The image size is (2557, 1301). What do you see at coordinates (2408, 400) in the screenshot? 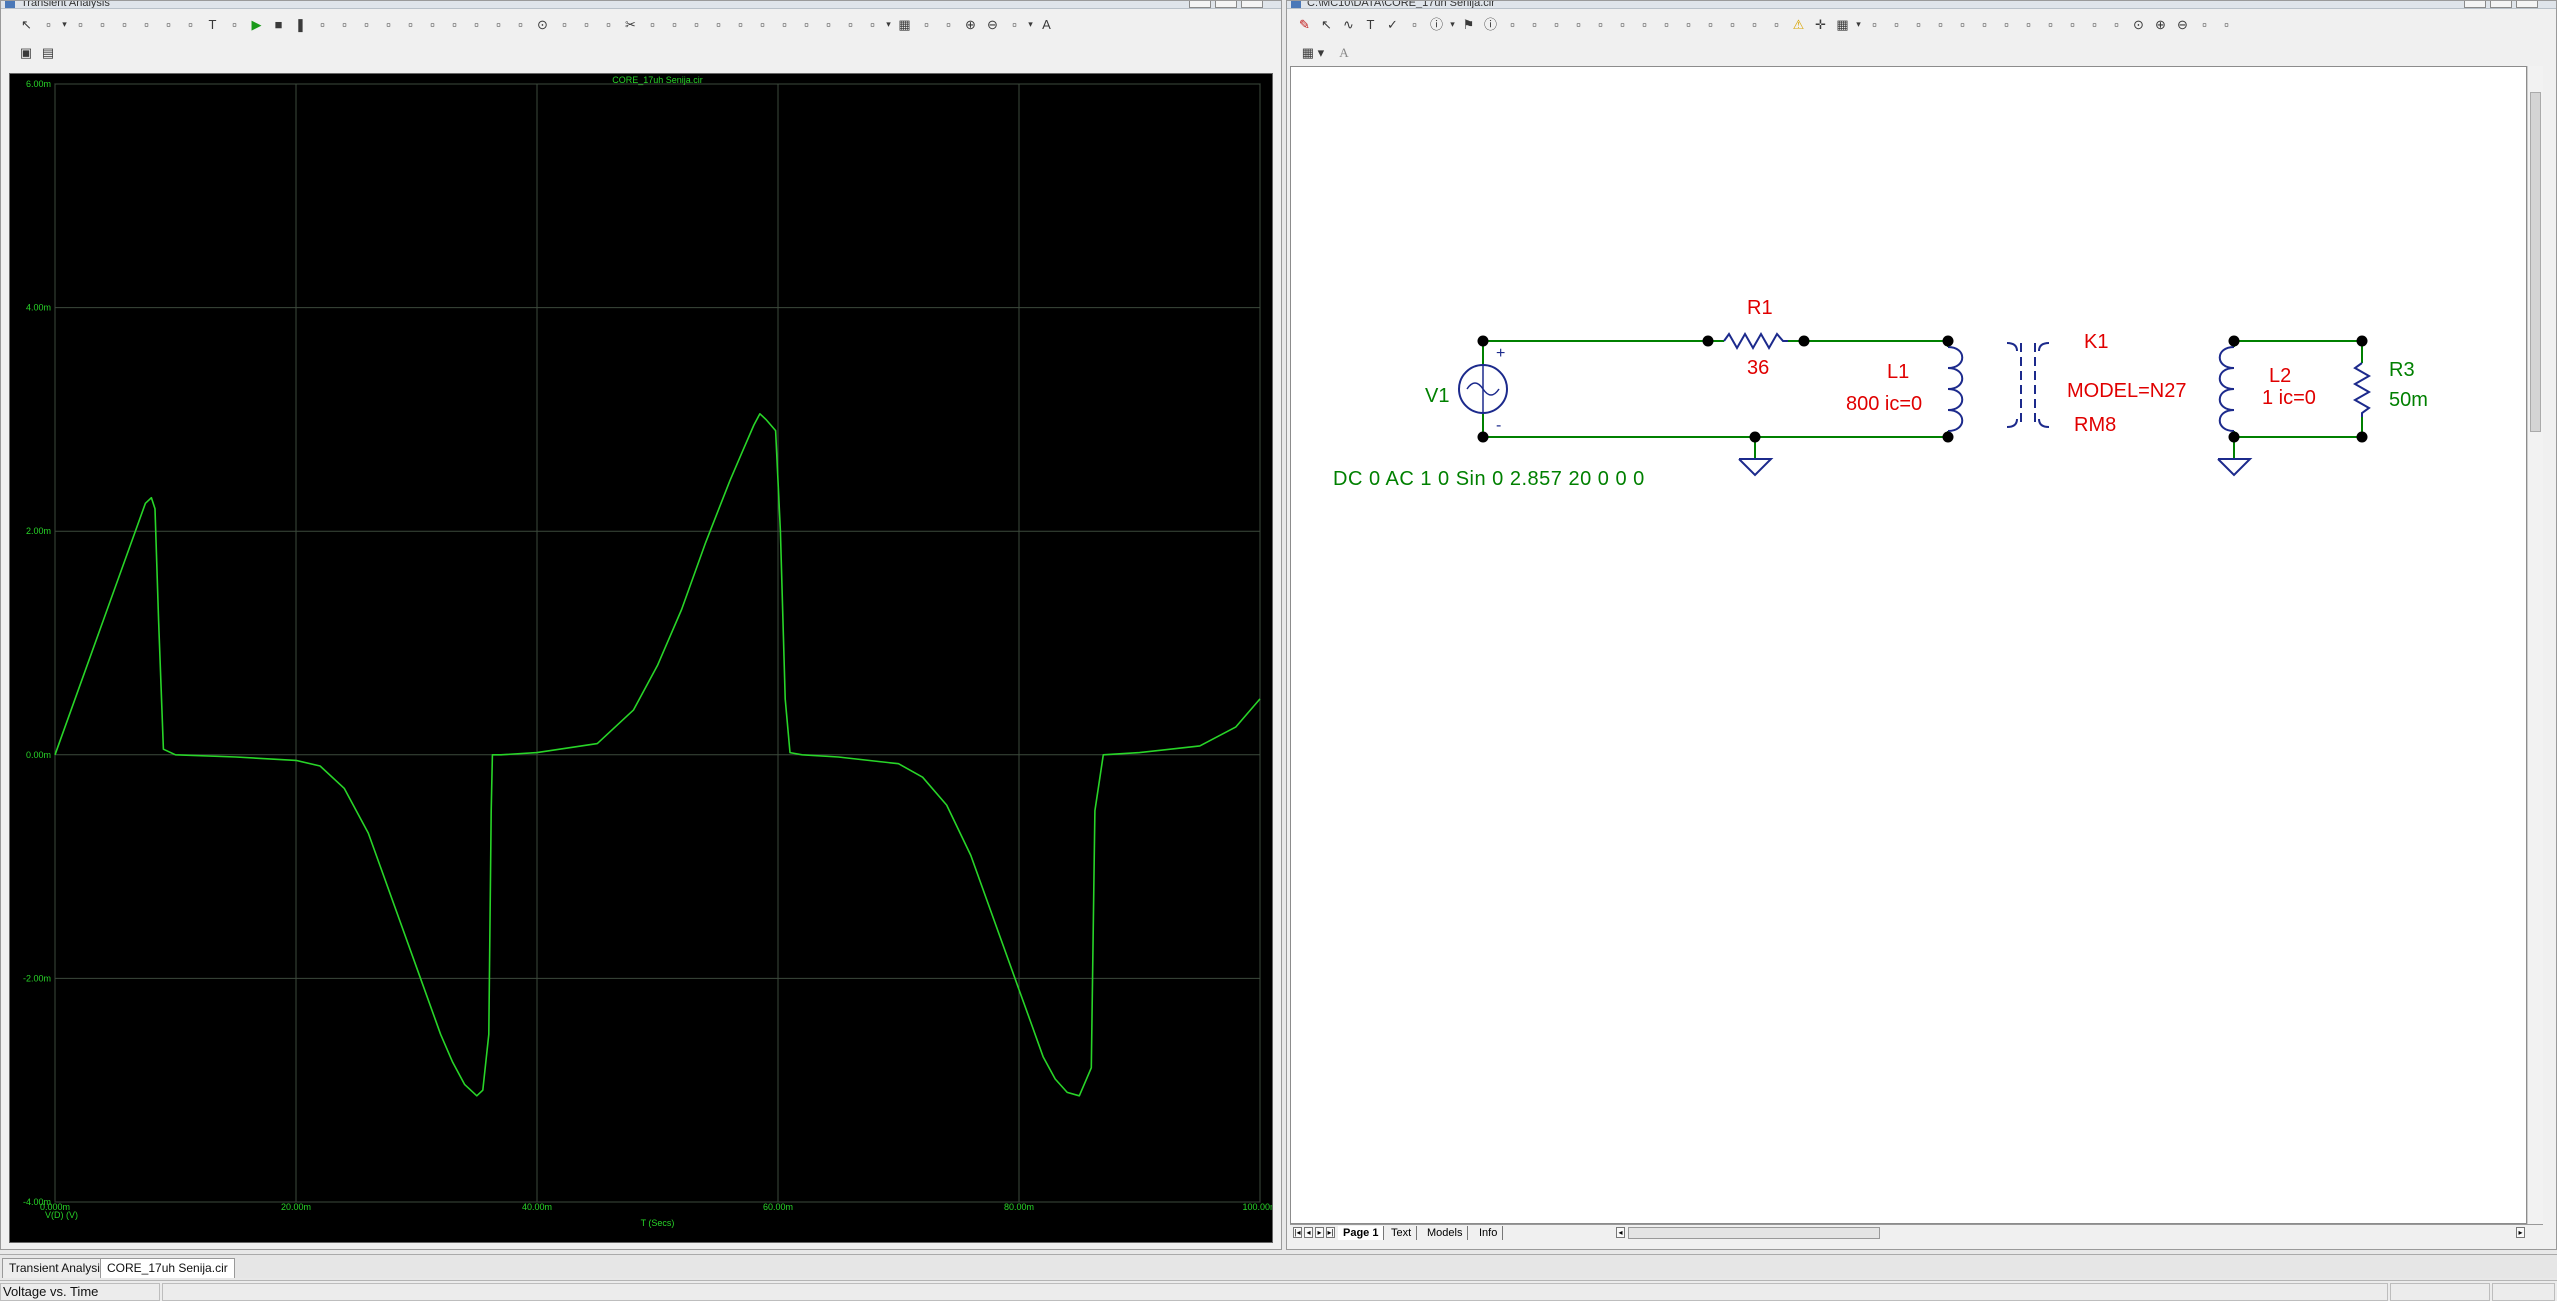
I see `r3-value: 50m` at bounding box center [2408, 400].